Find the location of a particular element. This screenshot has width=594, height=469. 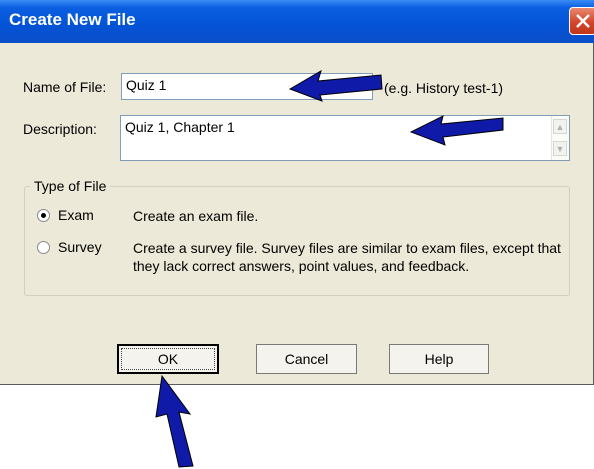

survey-label: Survey is located at coordinates (80, 247).